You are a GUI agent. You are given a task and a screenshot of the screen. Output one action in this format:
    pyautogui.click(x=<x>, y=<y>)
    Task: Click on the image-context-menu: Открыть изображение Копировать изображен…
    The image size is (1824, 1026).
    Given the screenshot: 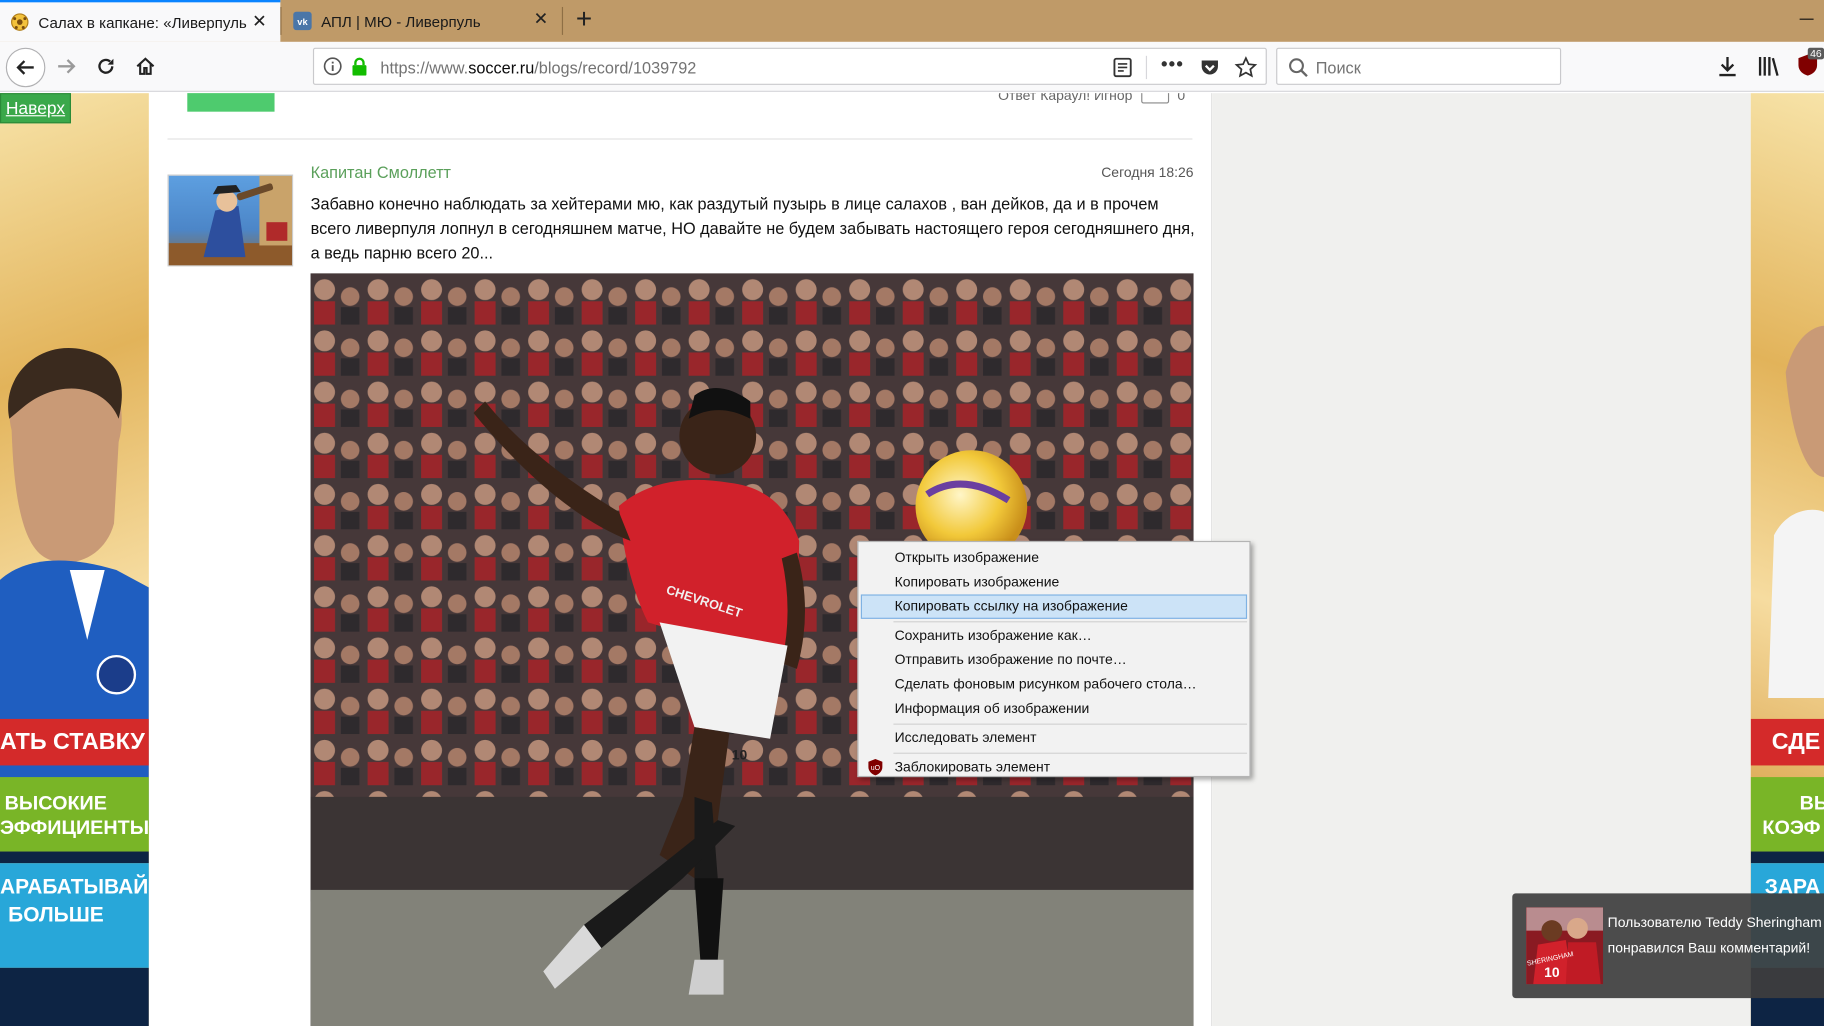 What is the action you would take?
    pyautogui.click(x=1054, y=659)
    